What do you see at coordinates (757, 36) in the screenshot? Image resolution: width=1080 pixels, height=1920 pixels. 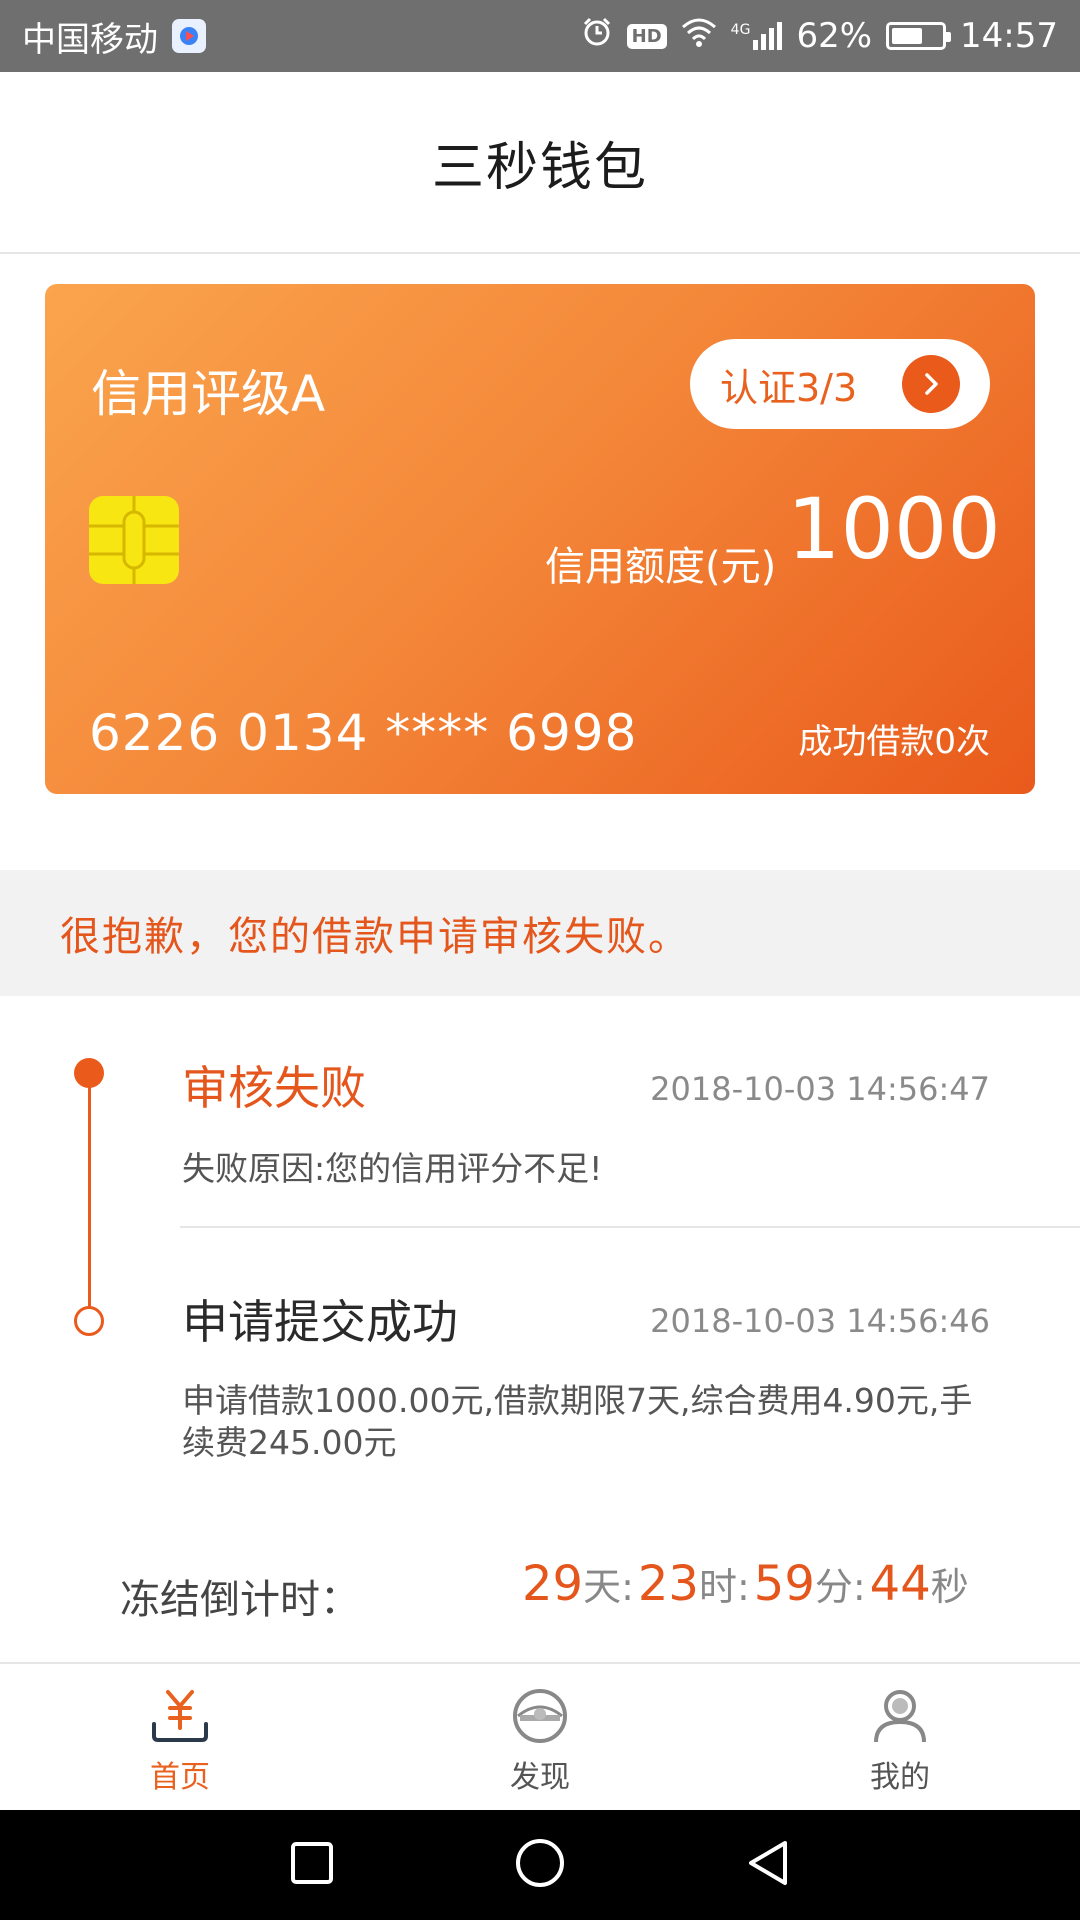 I see `signal-icon: 4G` at bounding box center [757, 36].